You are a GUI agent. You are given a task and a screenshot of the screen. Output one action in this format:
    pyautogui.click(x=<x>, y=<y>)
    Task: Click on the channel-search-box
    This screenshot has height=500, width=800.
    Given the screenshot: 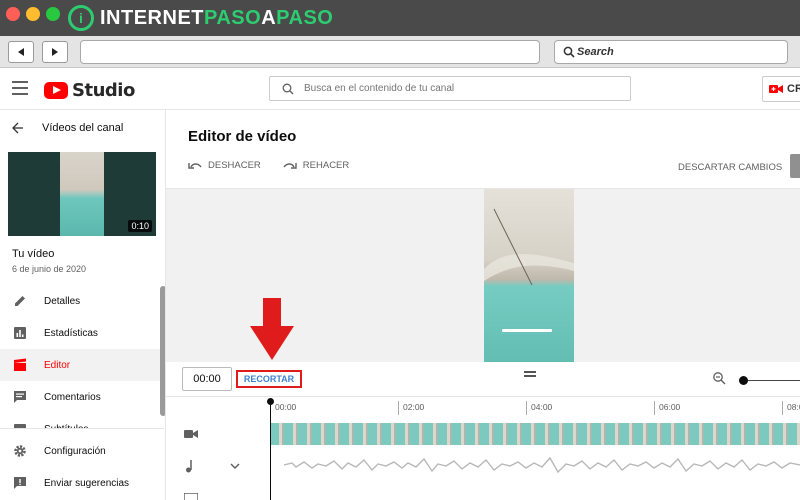 What is the action you would take?
    pyautogui.click(x=450, y=88)
    